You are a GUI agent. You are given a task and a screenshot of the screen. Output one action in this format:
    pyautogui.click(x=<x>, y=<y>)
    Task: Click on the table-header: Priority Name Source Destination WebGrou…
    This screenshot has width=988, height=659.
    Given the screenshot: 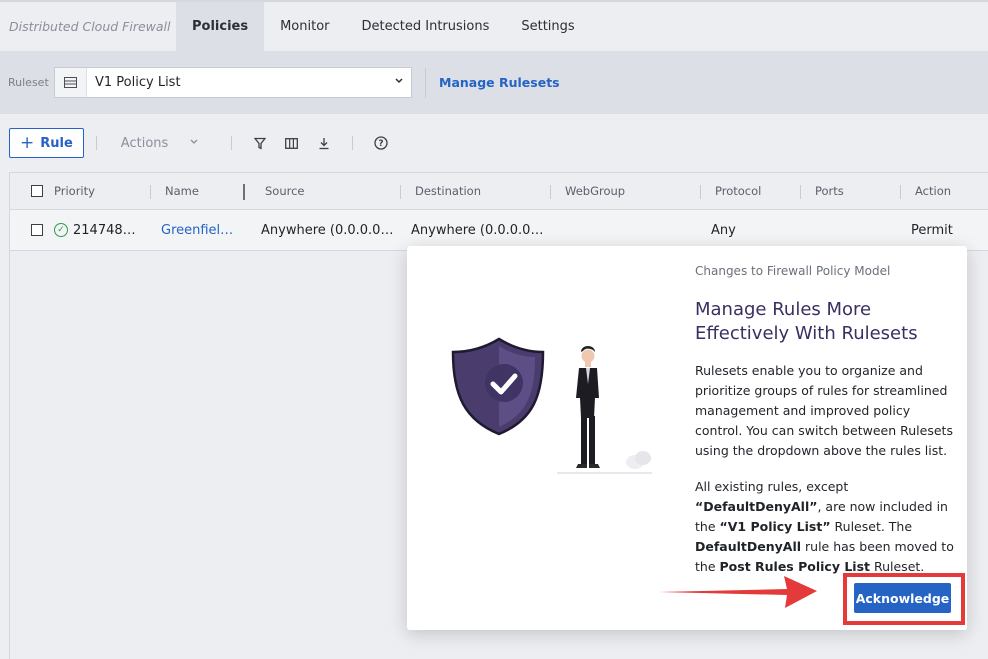 What is the action you would take?
    pyautogui.click(x=499, y=191)
    